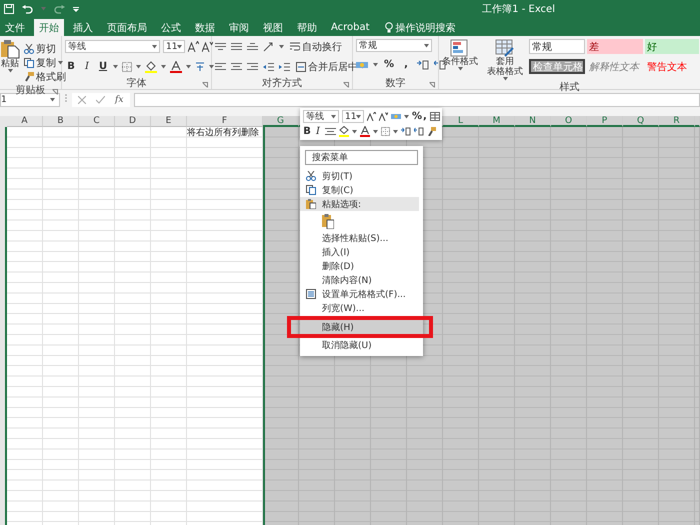  What do you see at coordinates (359, 204) in the screenshot?
I see `menu-section-header: 粘贴选项:` at bounding box center [359, 204].